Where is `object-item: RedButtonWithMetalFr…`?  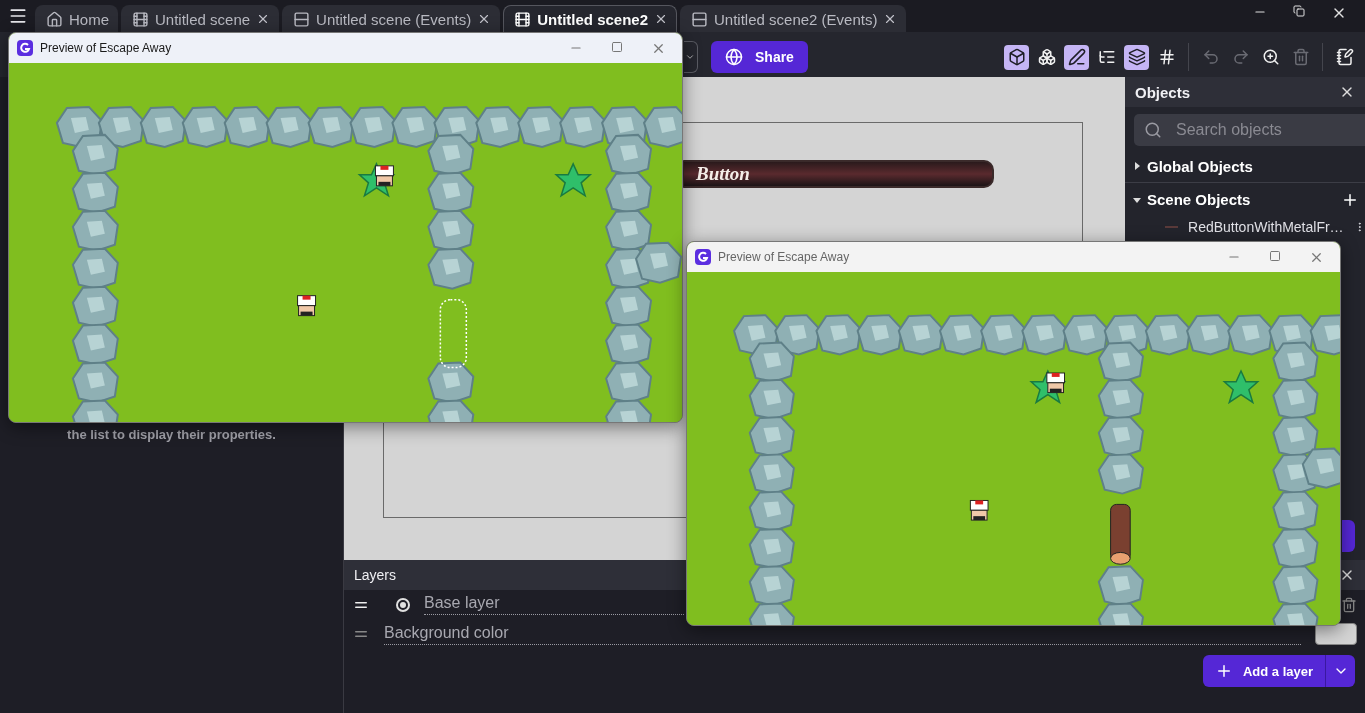
object-item: RedButtonWithMetalFr… is located at coordinates (1245, 227).